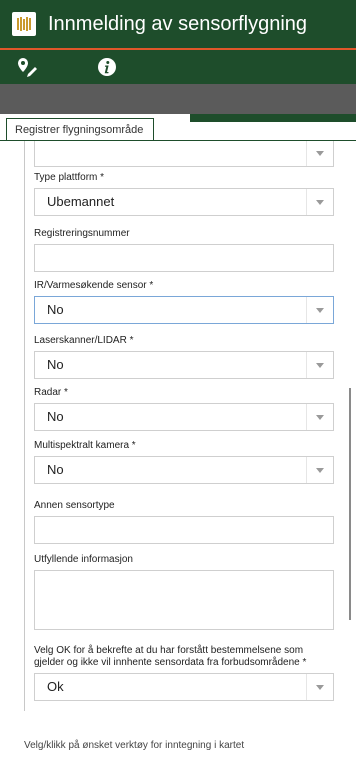  Describe the element at coordinates (83, 559) in the screenshot. I see `utfyllende-label: Utfyllende informasjon` at that location.